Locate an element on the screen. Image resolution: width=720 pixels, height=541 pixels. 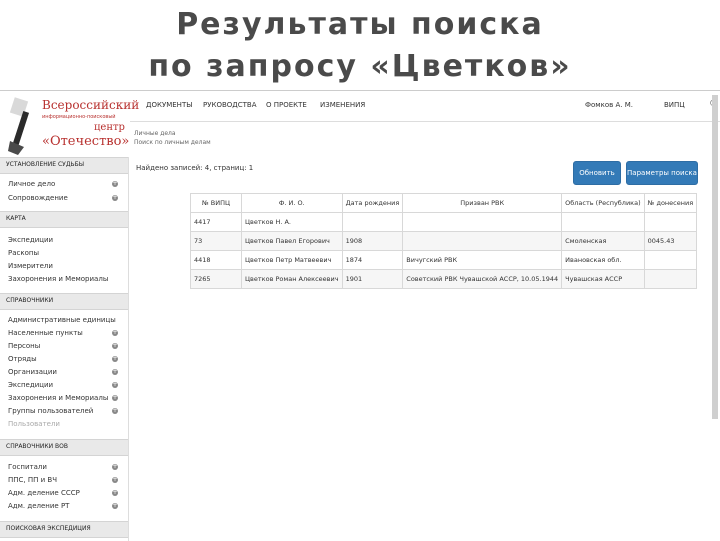
table-cell: Смоленская is located at coordinates (603, 241).